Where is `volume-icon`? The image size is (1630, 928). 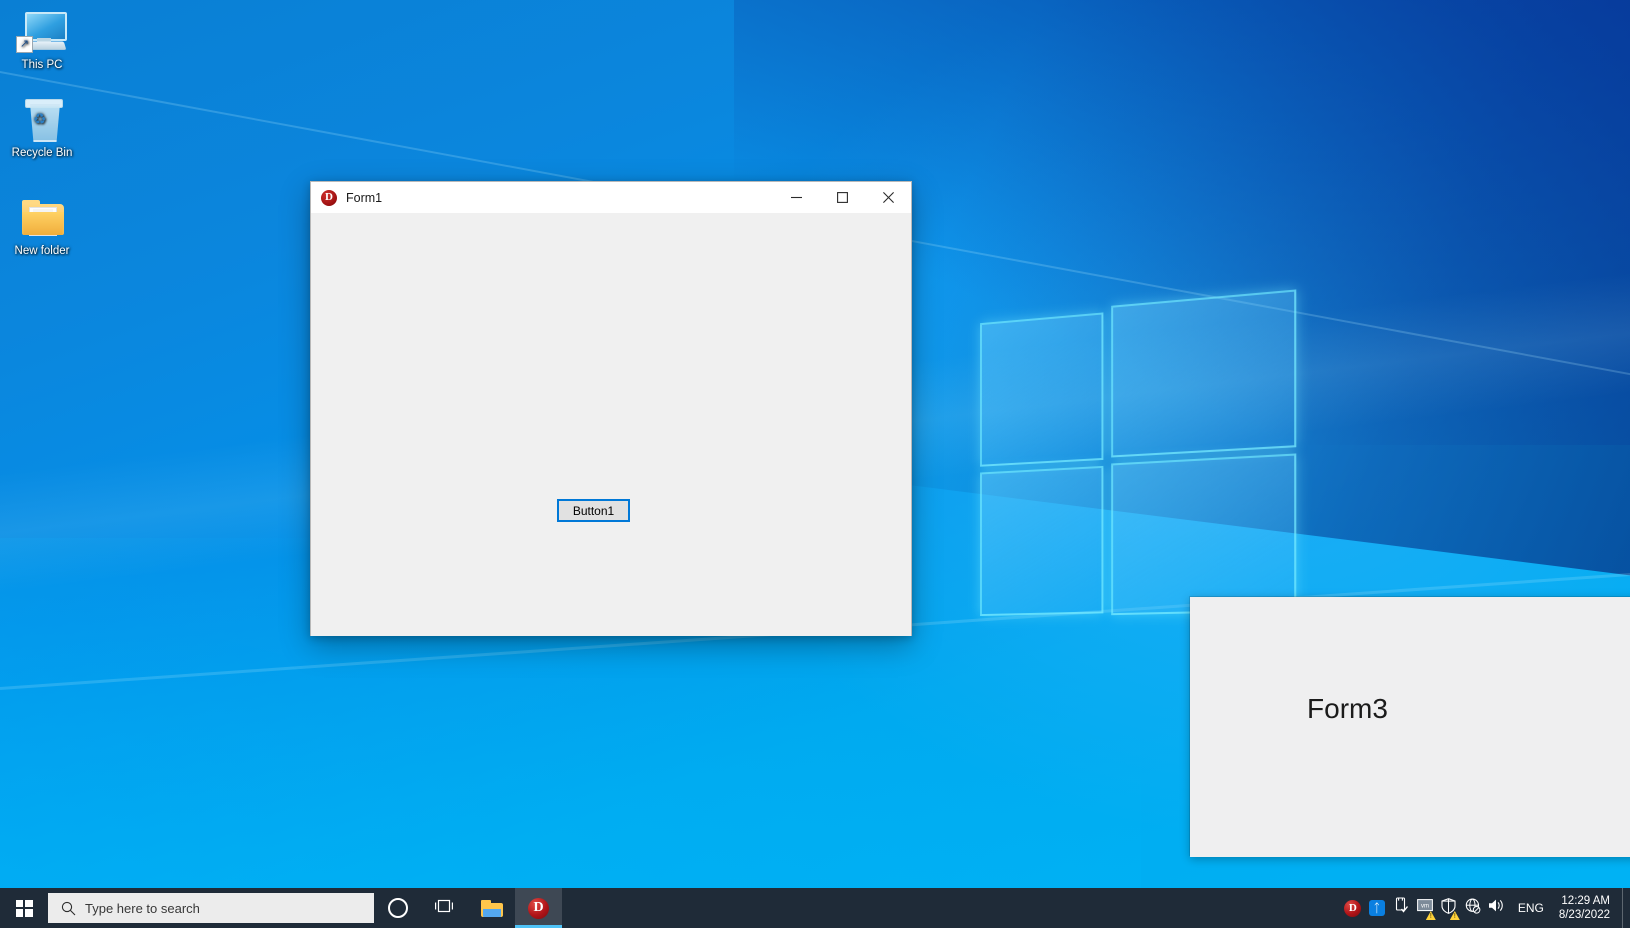
volume-icon is located at coordinates (1496, 908).